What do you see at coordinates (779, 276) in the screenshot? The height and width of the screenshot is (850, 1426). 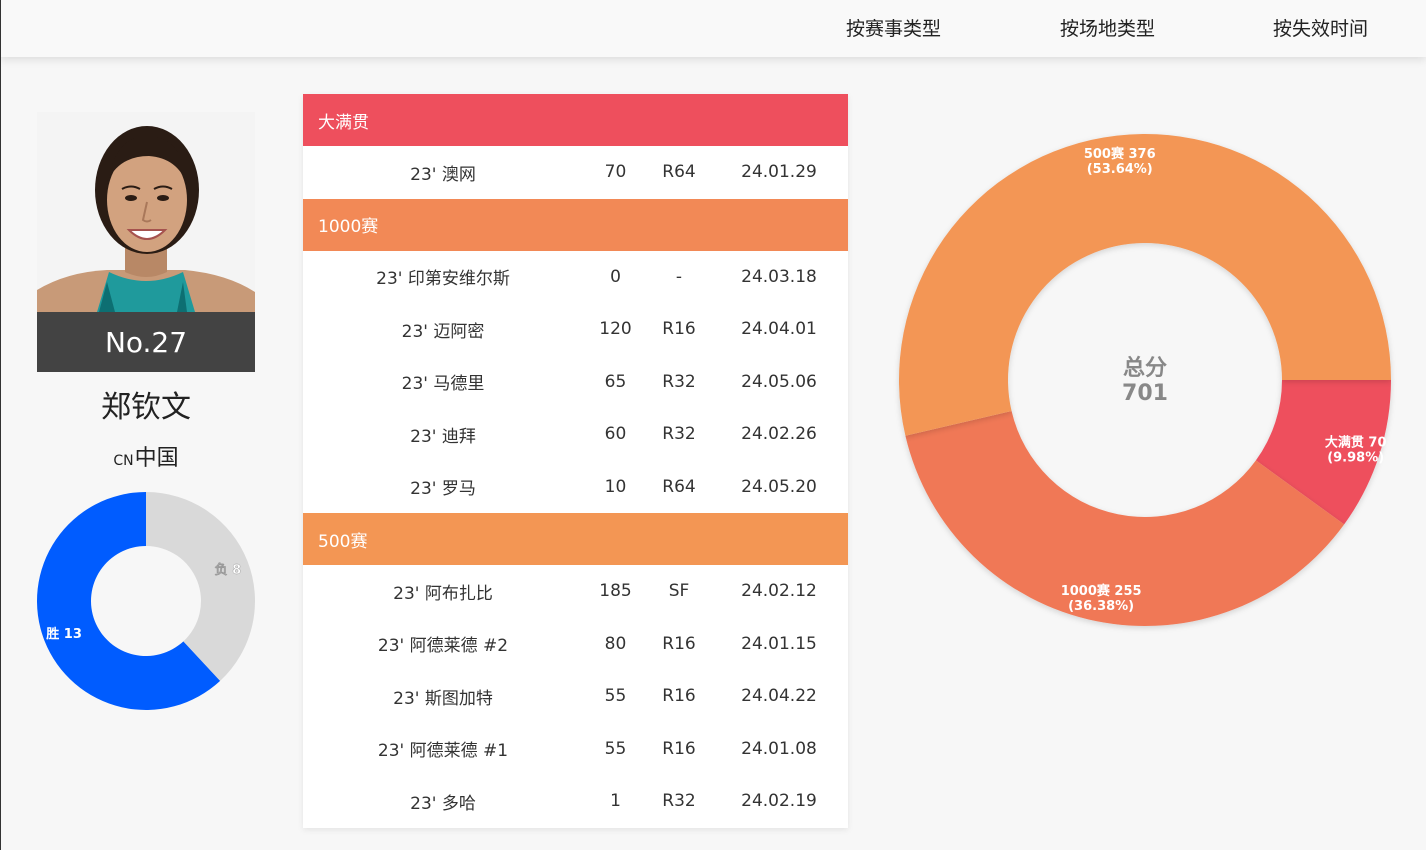 I see `expiry-date-cell: 24.03.18` at bounding box center [779, 276].